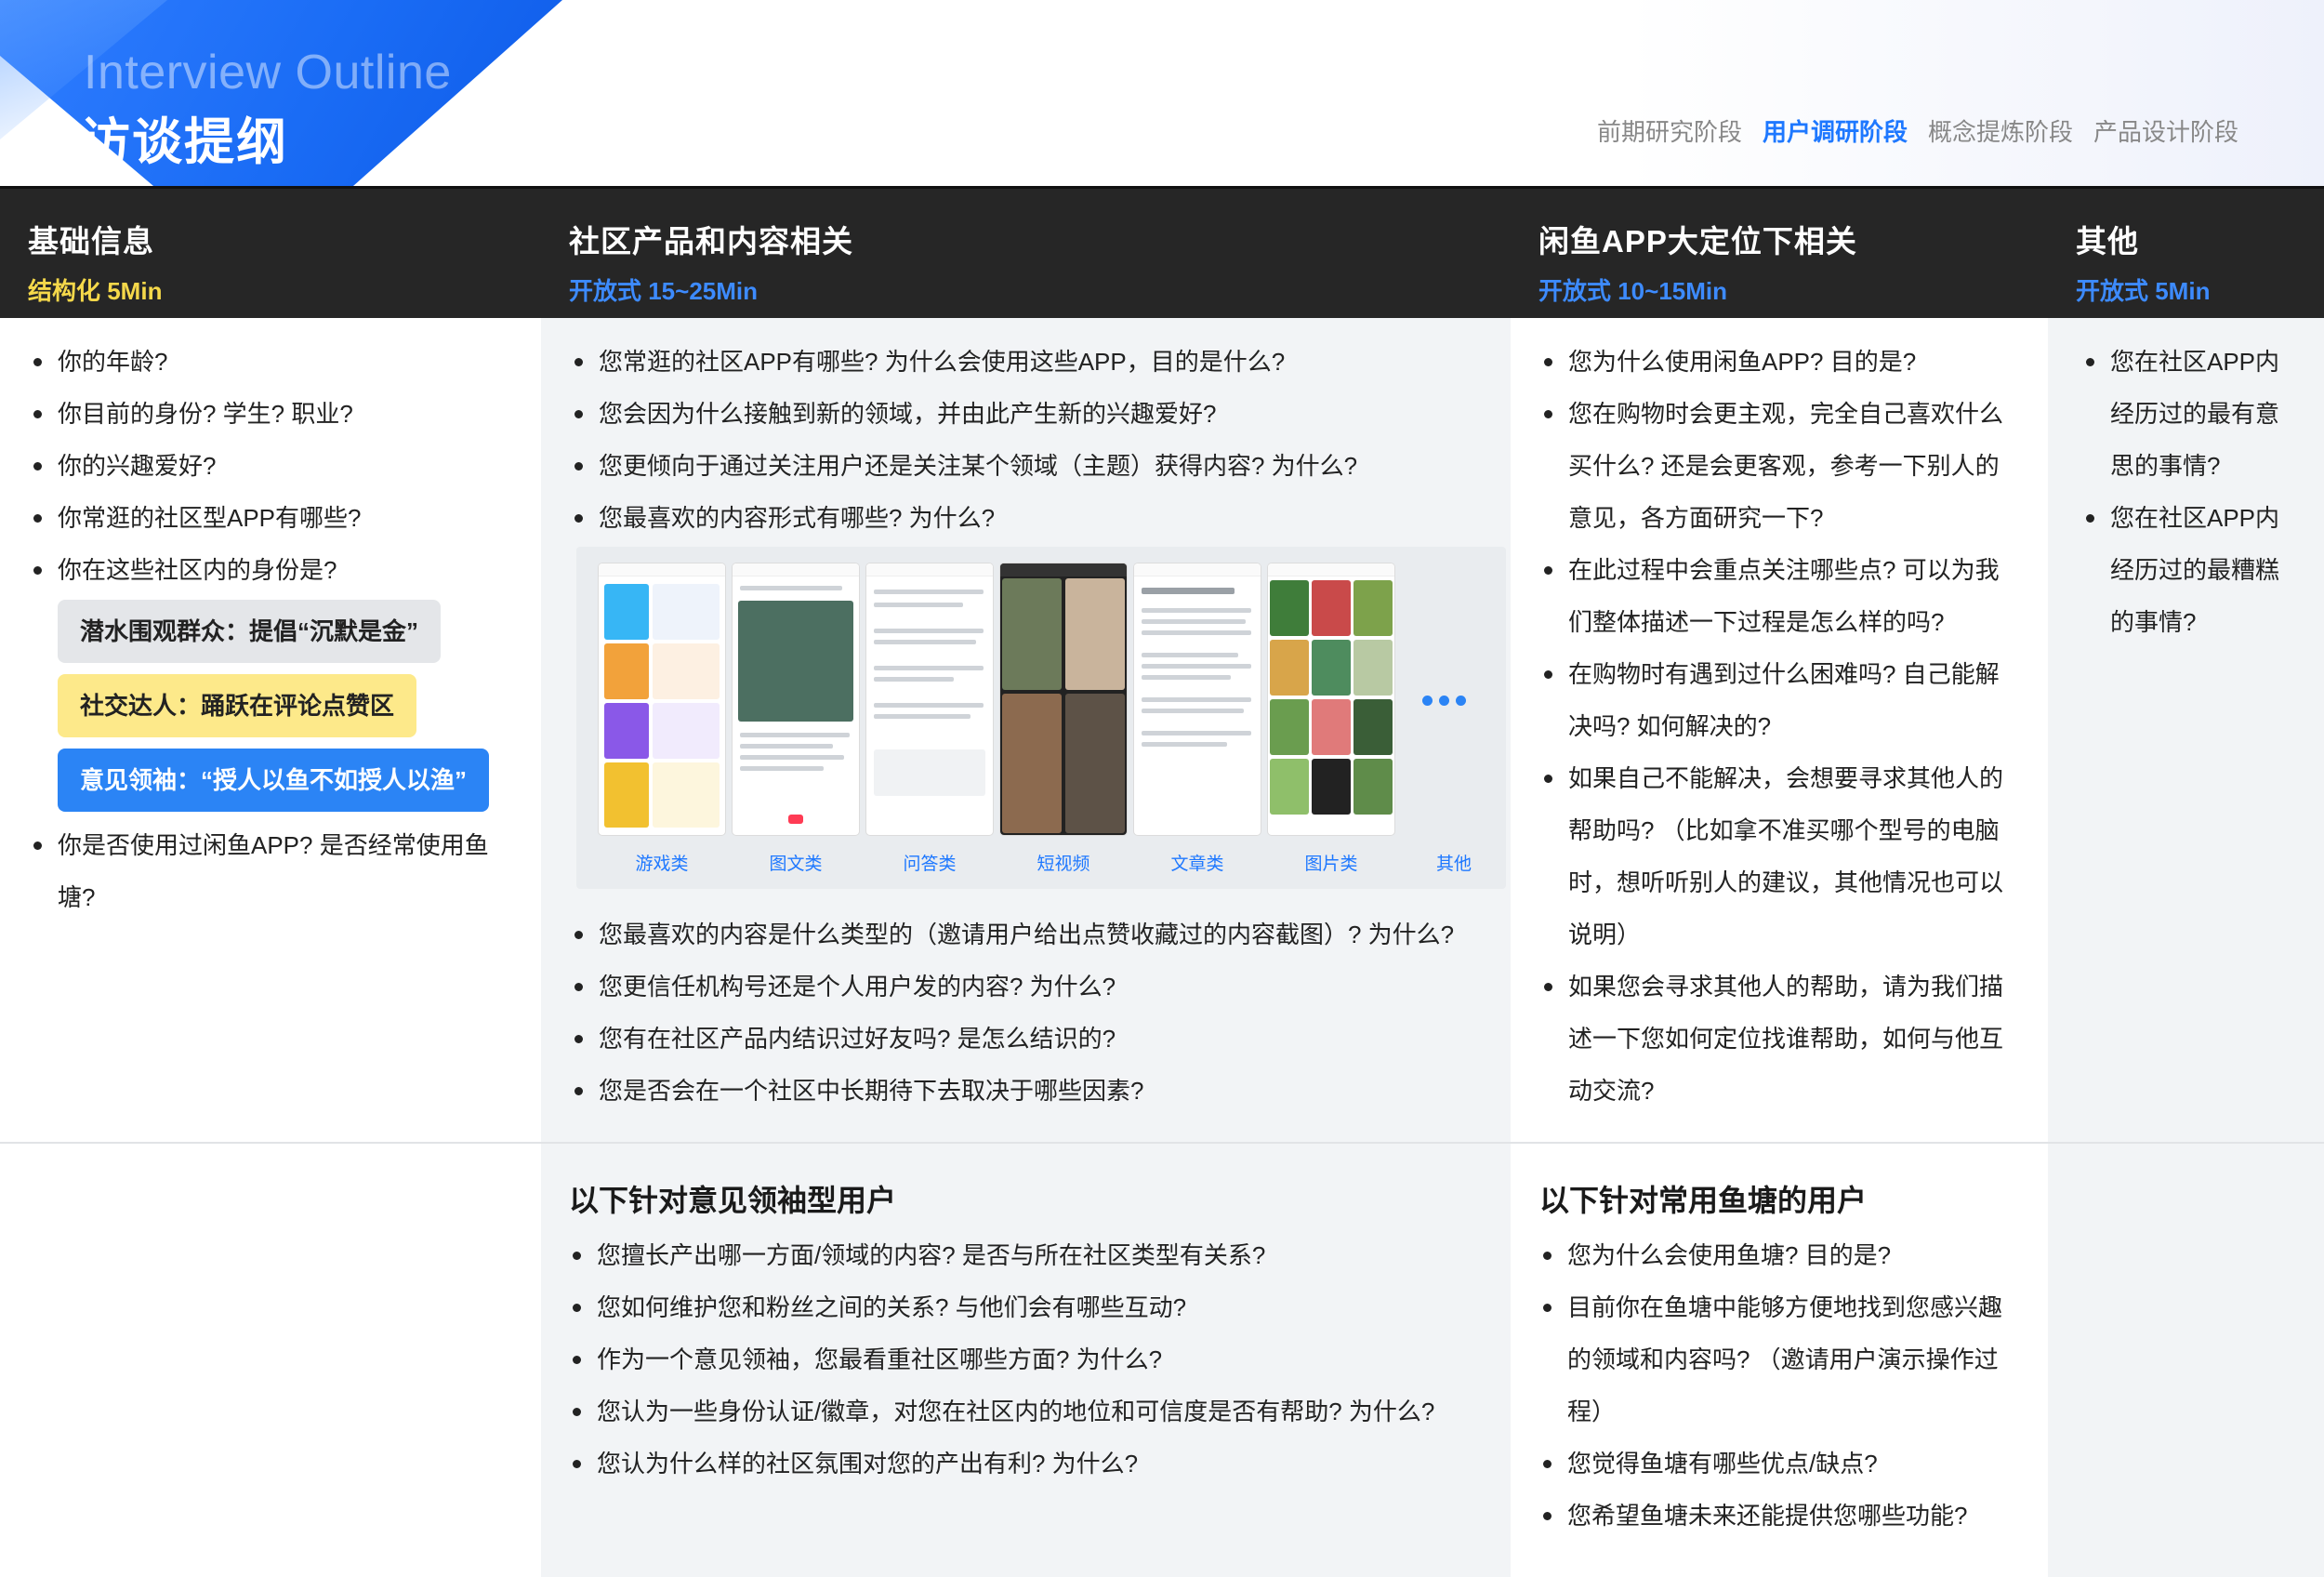  I want to click on list-item: 目前你在鱼塘中能够方便地找到您感兴趣, so click(1790, 1307).